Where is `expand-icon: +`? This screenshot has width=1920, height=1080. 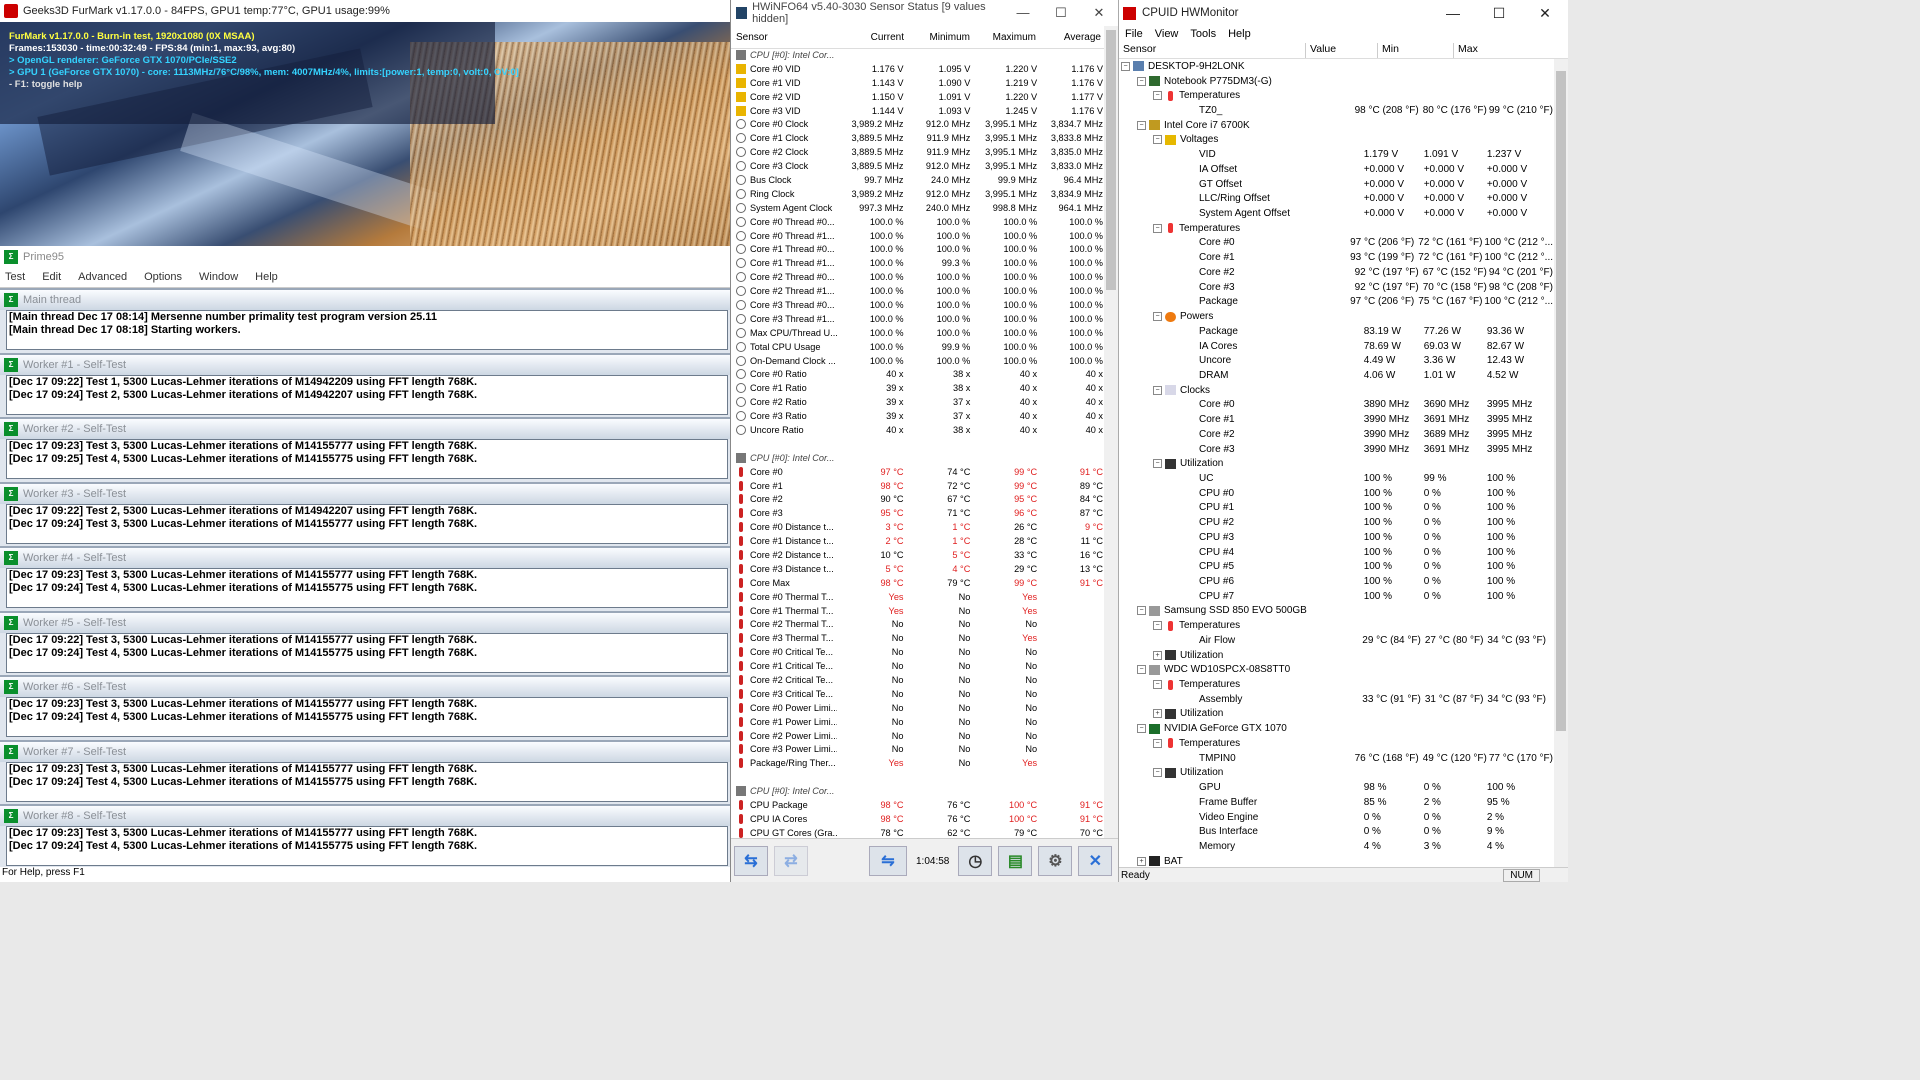
expand-icon: + is located at coordinates (1157, 714).